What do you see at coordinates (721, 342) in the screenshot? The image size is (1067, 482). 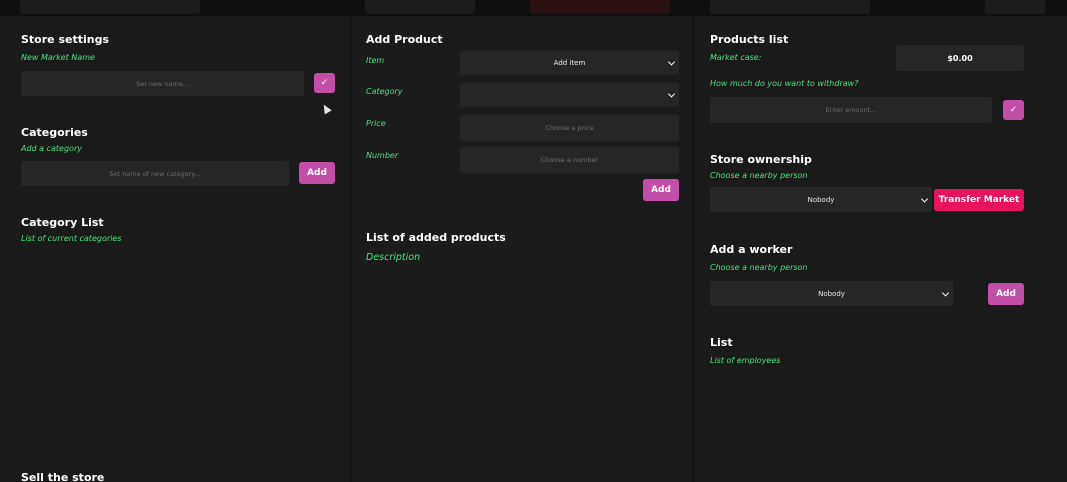 I see `employees-title: List` at bounding box center [721, 342].